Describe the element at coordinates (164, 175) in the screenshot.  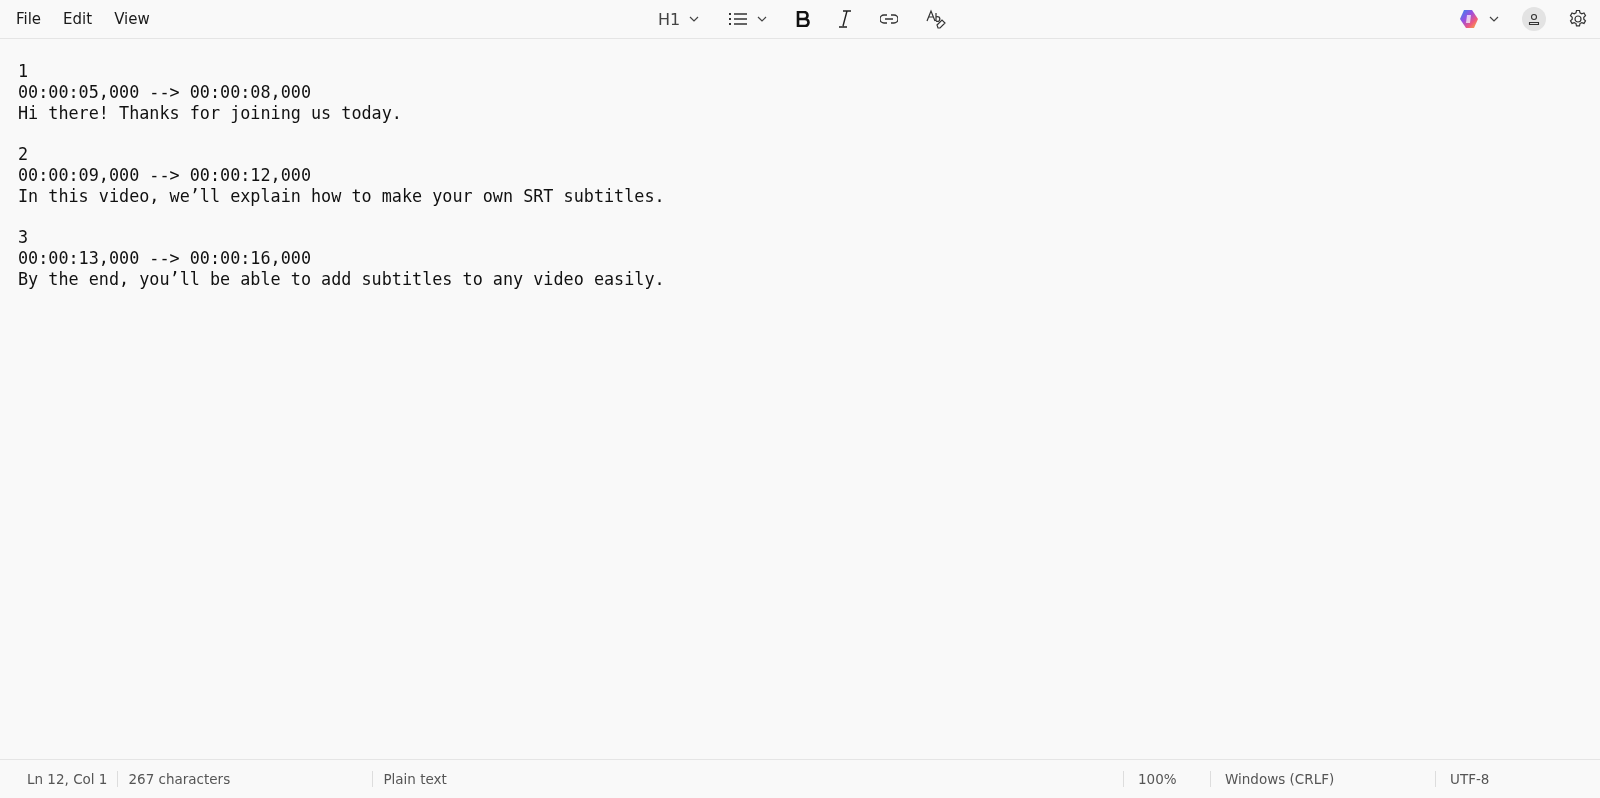
I see `subtitle-timing: 00:00:09,000 --> 00:00:12,000` at that location.